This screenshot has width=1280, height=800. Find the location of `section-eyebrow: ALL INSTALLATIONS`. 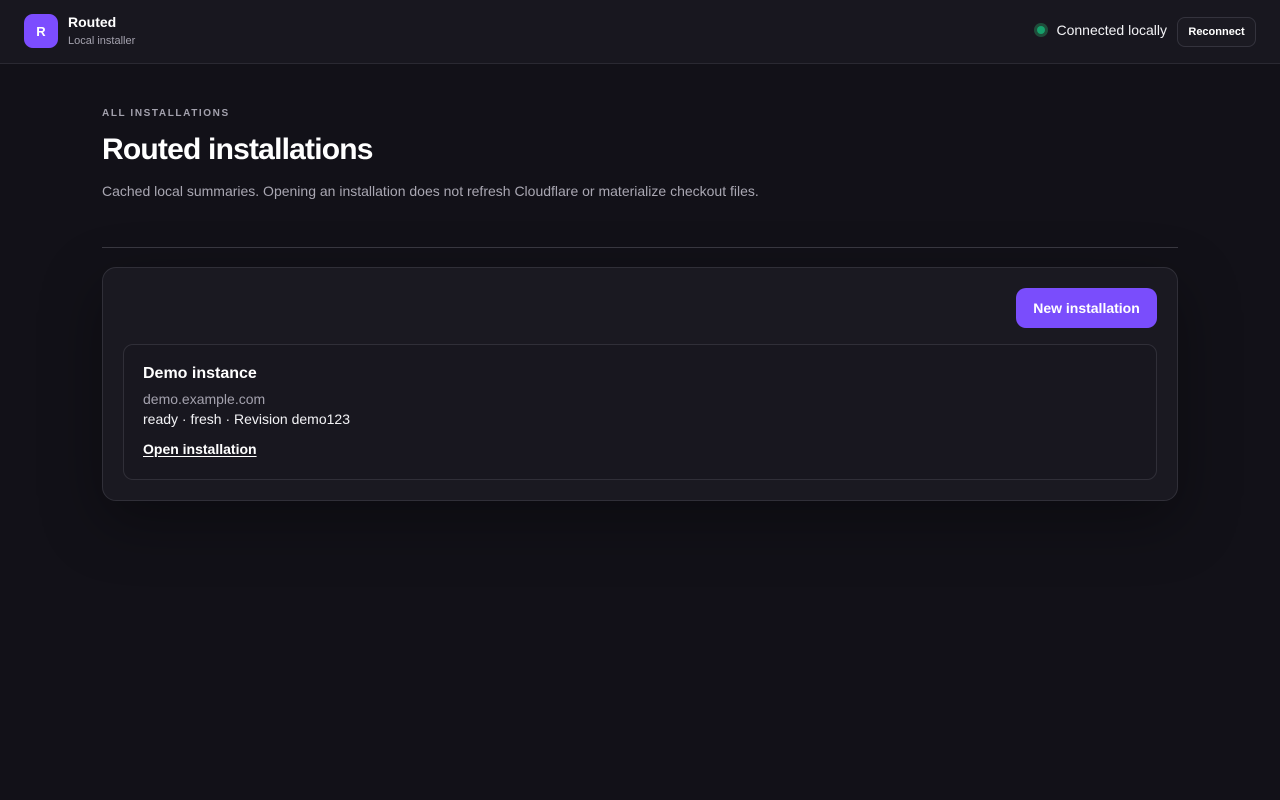

section-eyebrow: ALL INSTALLATIONS is located at coordinates (166, 113).